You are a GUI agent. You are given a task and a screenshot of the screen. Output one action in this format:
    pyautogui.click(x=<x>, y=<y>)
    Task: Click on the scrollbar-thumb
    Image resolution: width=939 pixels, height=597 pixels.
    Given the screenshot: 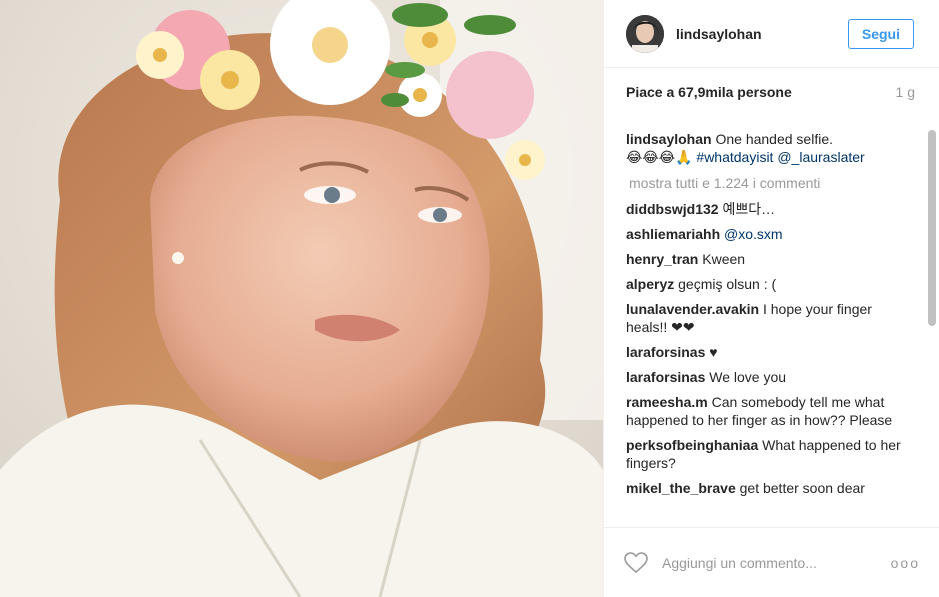 What is the action you would take?
    pyautogui.click(x=932, y=228)
    